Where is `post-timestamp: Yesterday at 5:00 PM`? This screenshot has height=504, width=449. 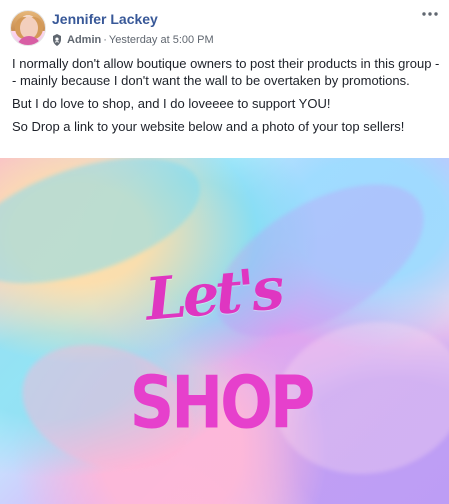
post-timestamp: Yesterday at 5:00 PM is located at coordinates (161, 40).